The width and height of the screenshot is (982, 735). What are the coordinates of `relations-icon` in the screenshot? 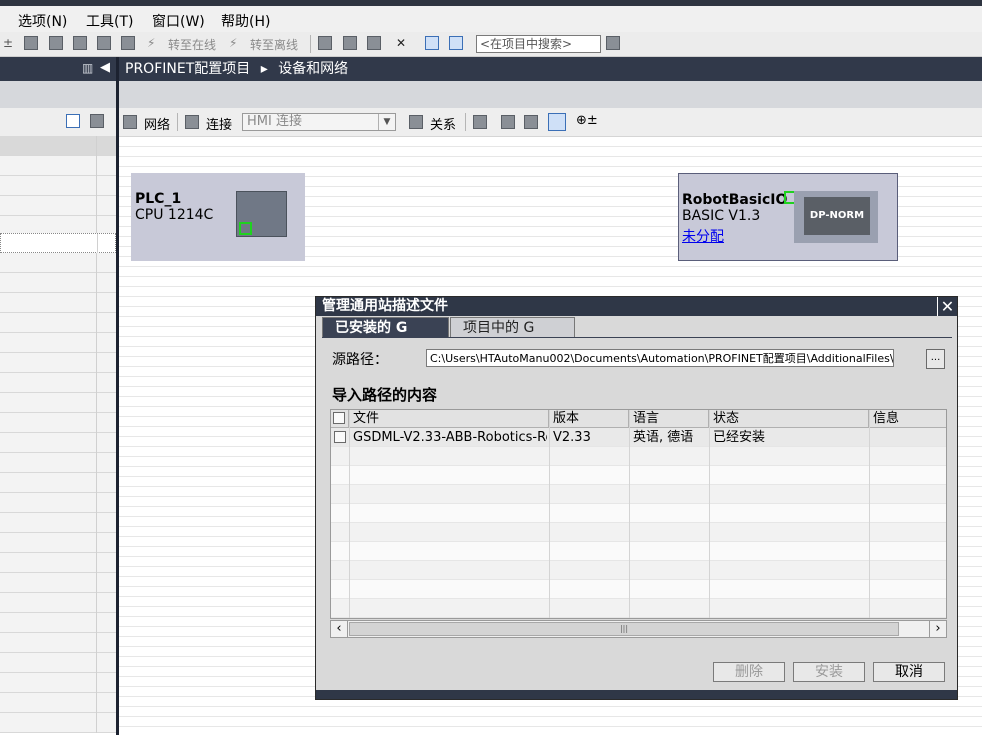 It's located at (416, 122).